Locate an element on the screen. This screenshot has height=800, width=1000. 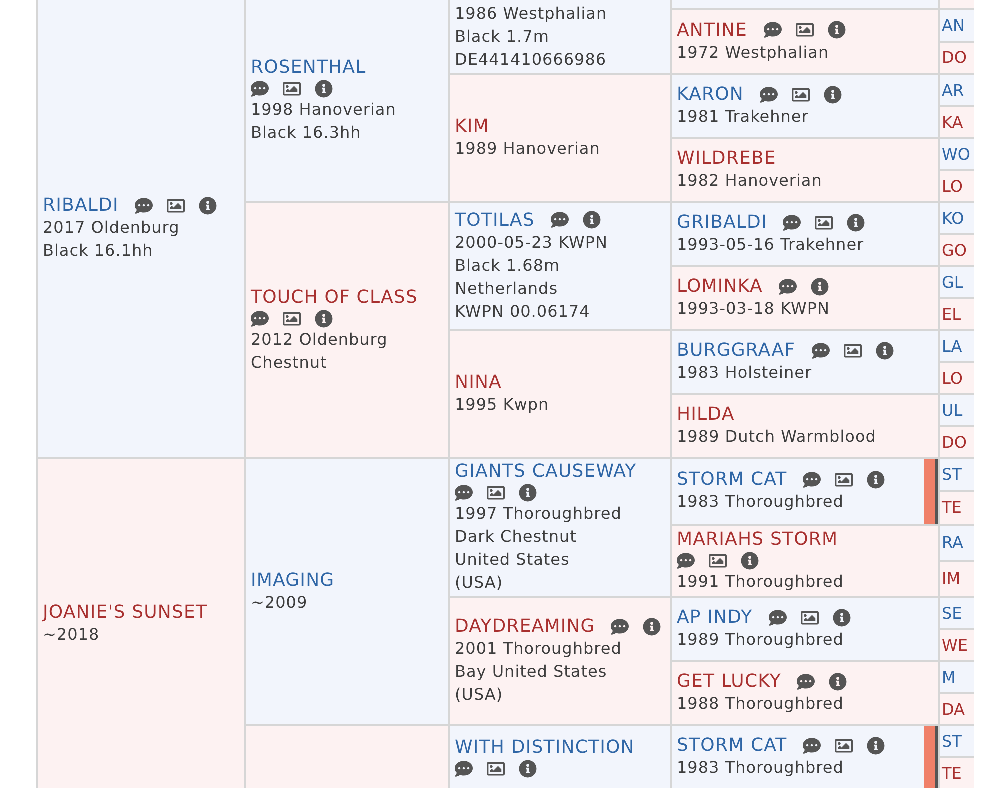
horse-name-link: ANTINE is located at coordinates (712, 30).